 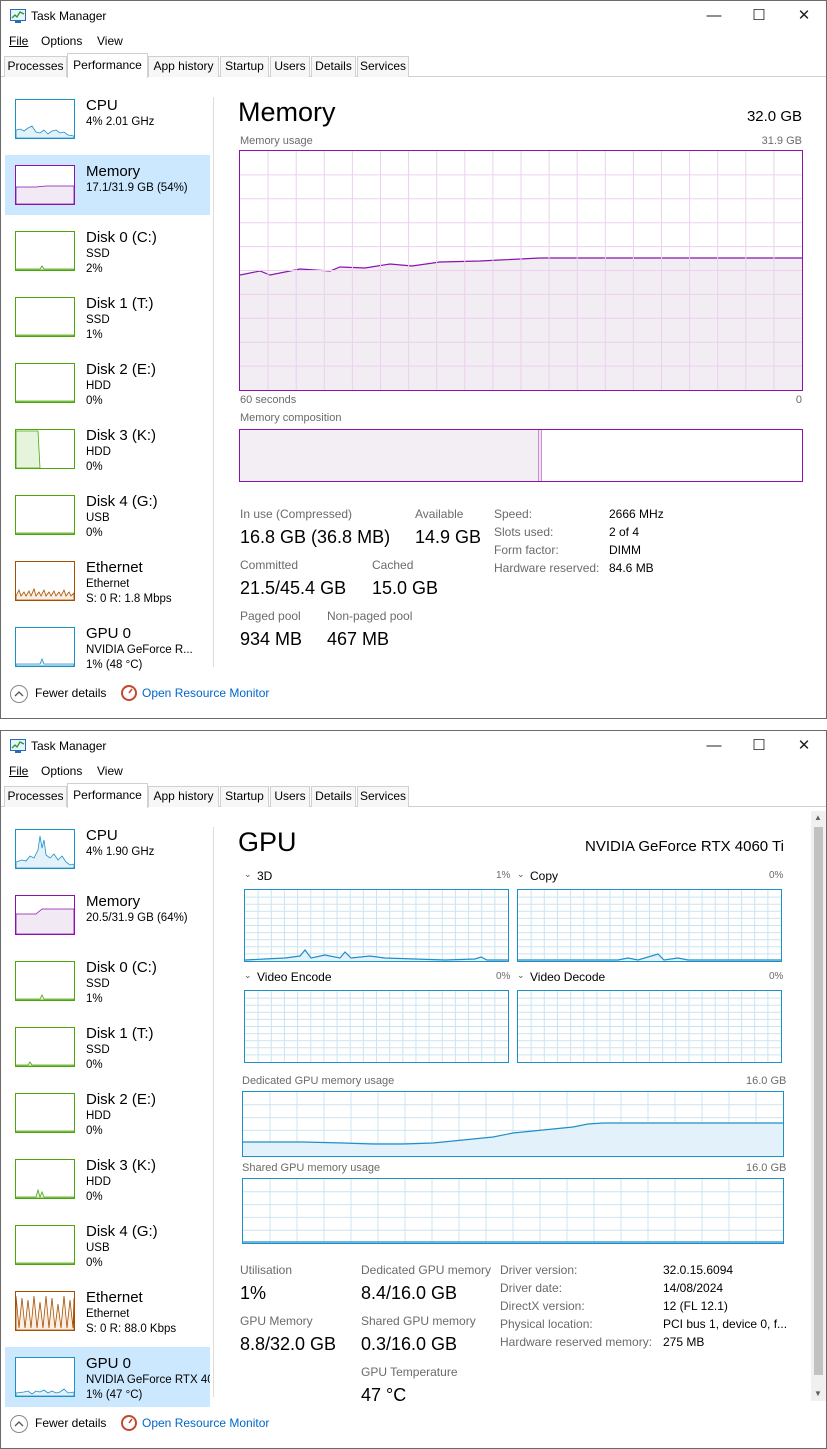 I want to click on committed-value: 21.5/45.4 GB, so click(x=293, y=588).